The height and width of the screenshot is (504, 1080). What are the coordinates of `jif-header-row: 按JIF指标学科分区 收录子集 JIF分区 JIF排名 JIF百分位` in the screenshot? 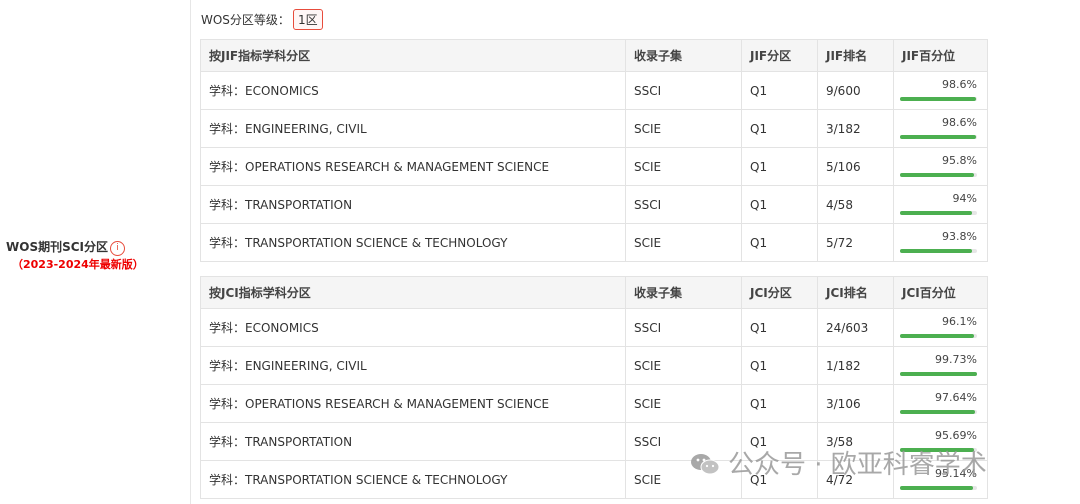 It's located at (594, 55).